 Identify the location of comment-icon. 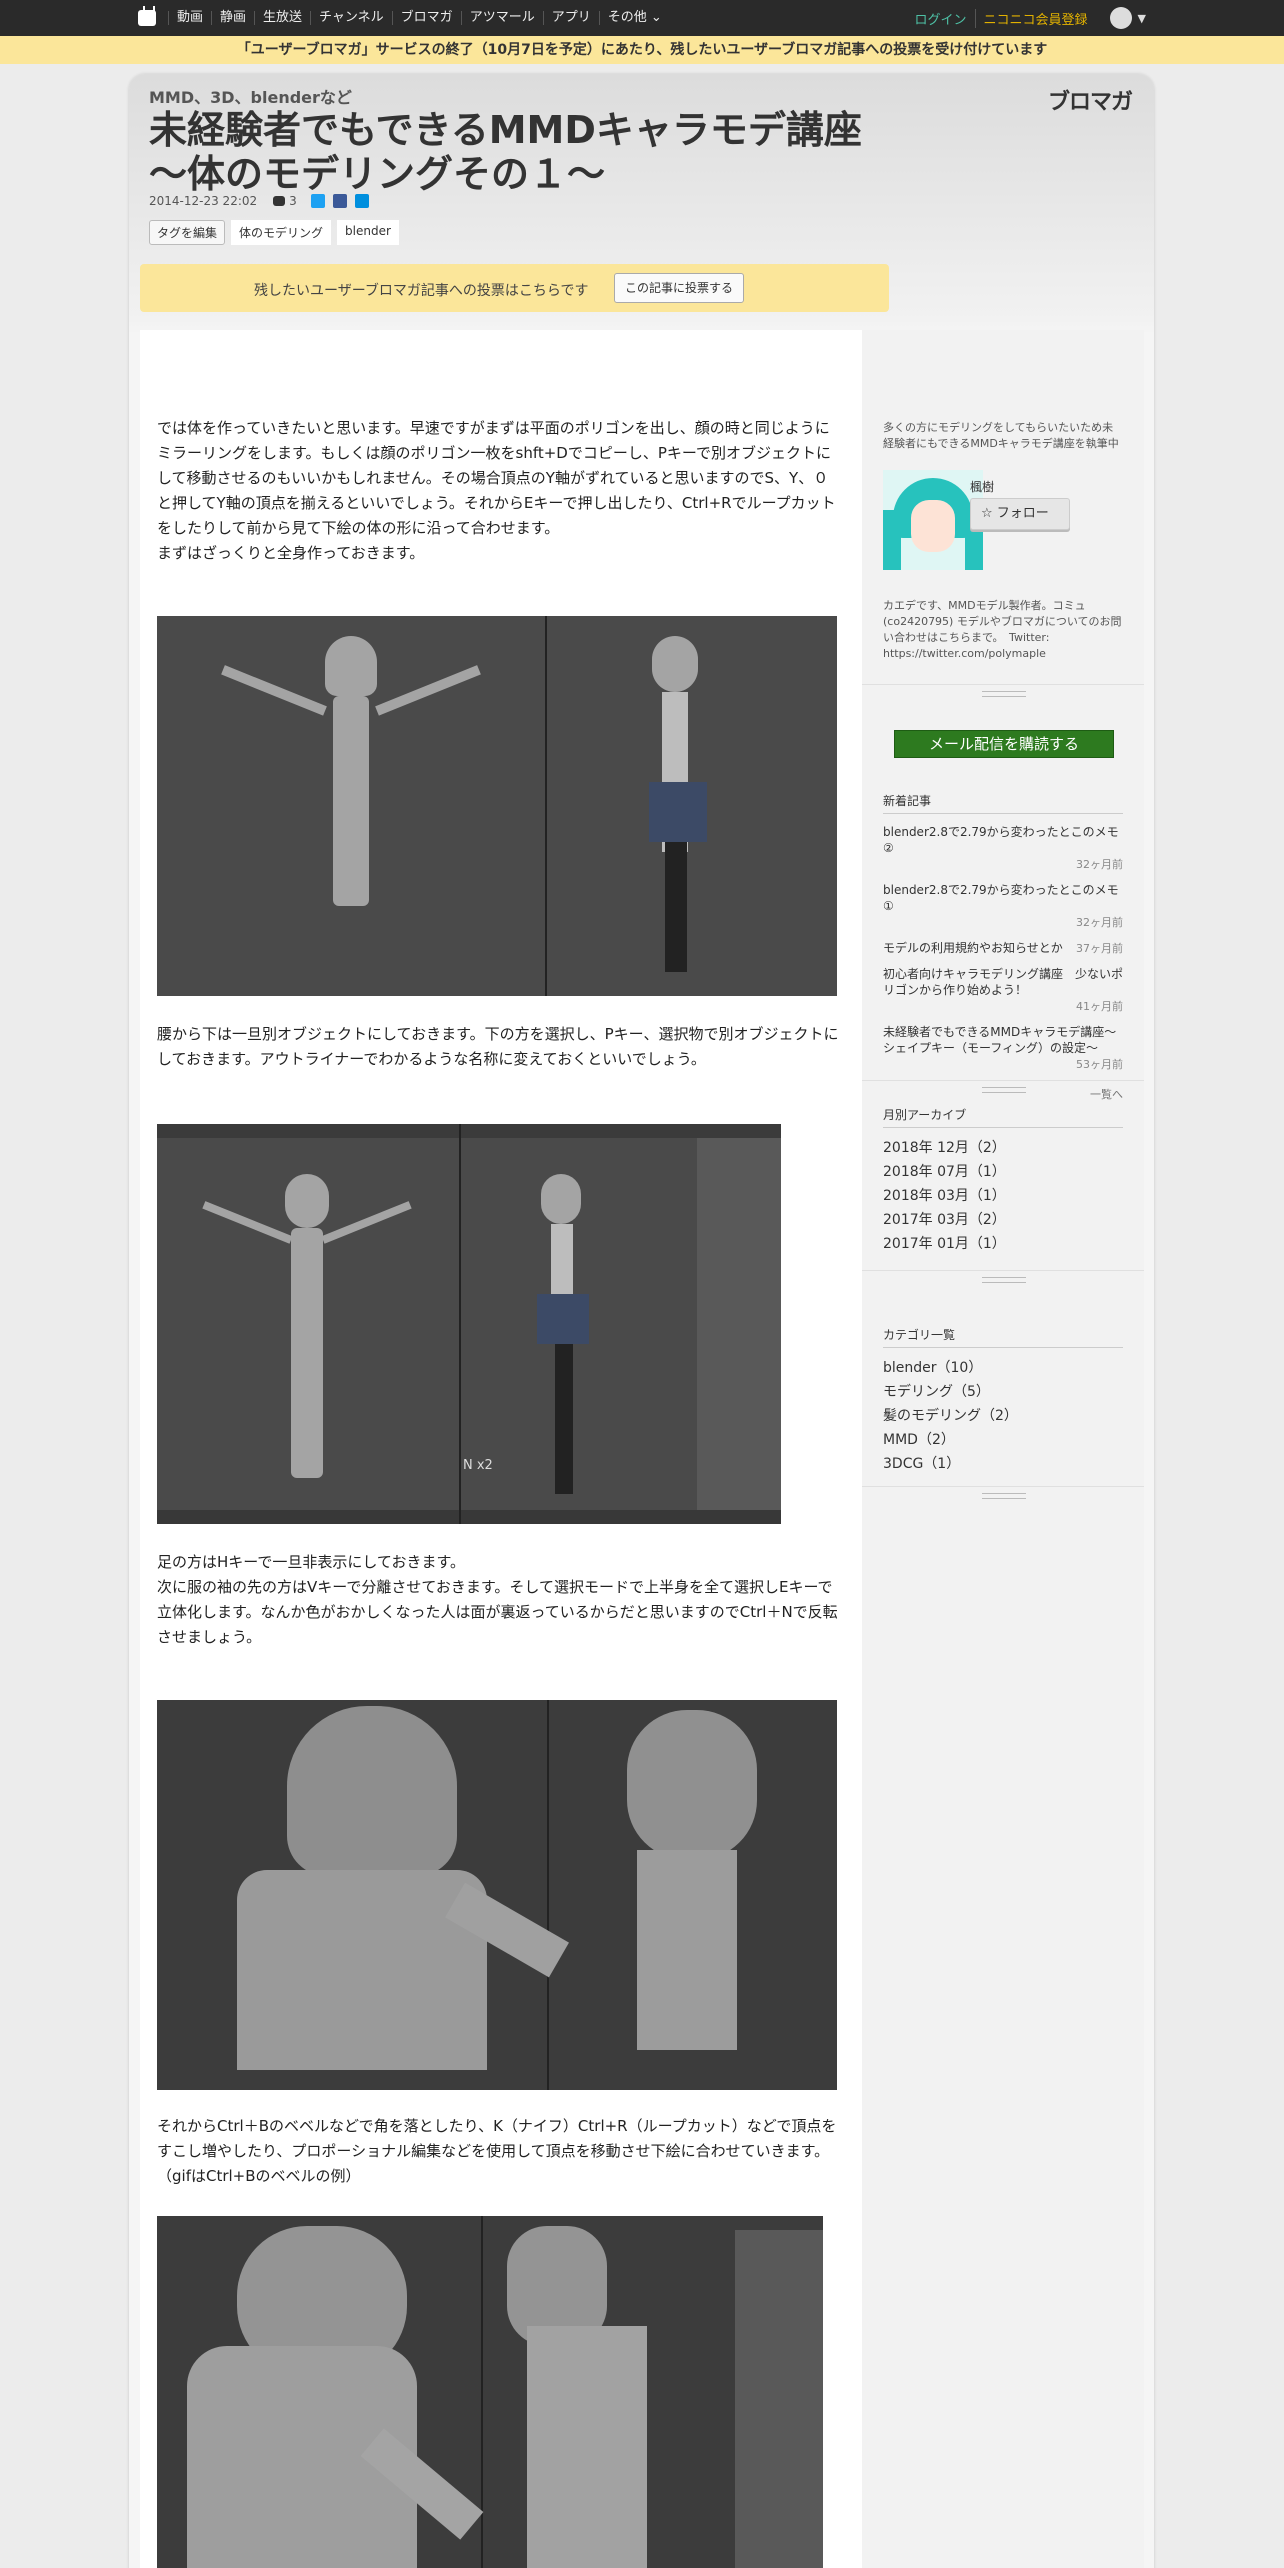
(279, 201).